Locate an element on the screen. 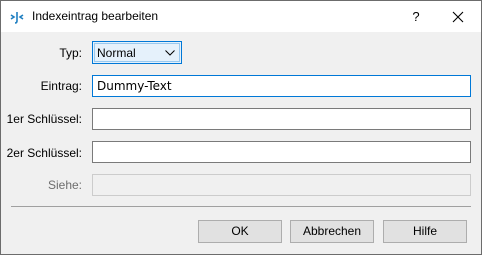  close-button is located at coordinates (458, 16).